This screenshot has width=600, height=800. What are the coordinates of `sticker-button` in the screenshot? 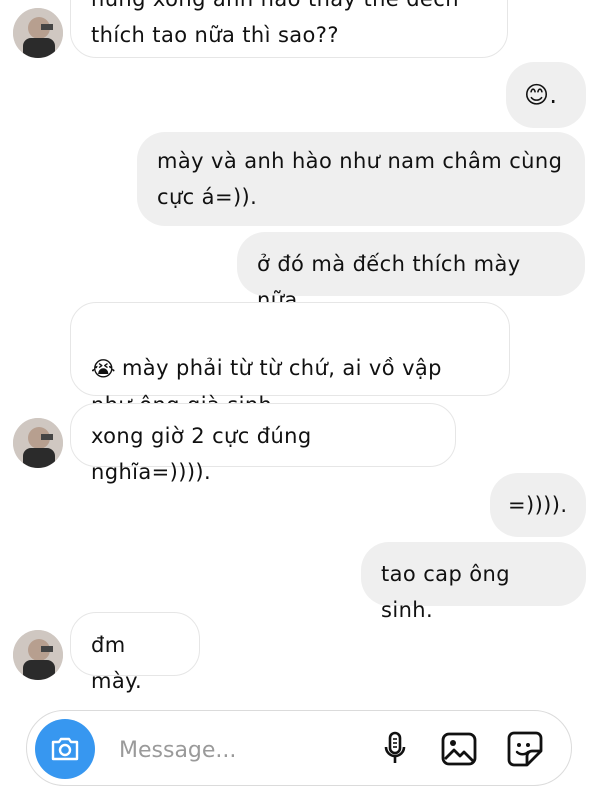 It's located at (525, 749).